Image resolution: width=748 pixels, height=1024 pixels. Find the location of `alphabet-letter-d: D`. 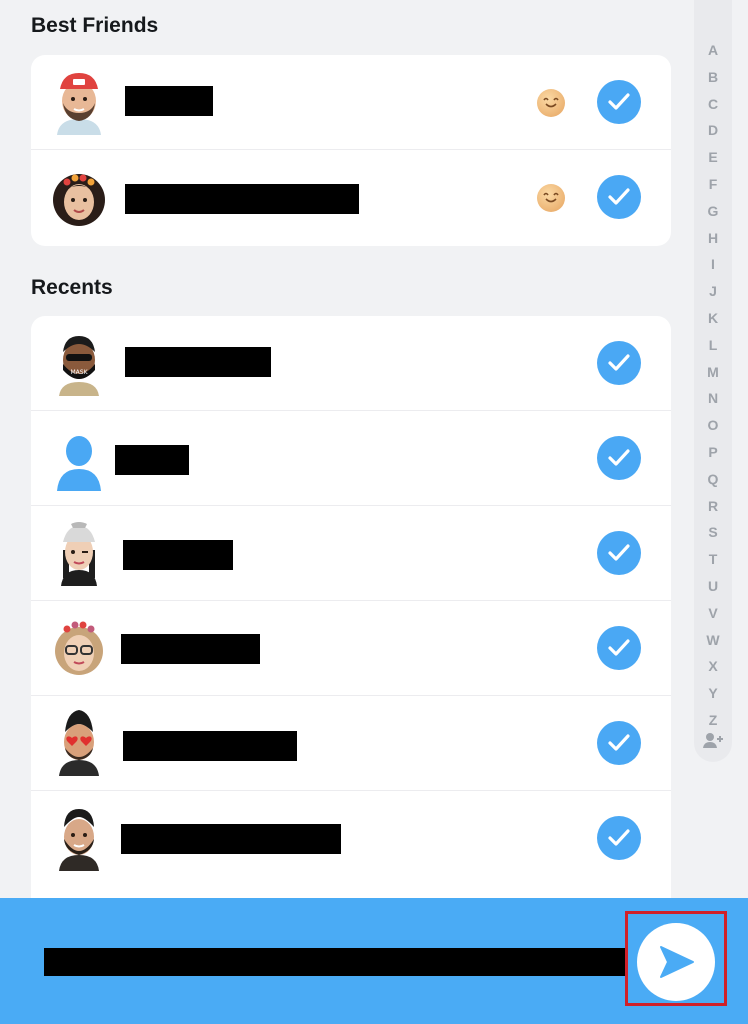

alphabet-letter-d: D is located at coordinates (713, 130).